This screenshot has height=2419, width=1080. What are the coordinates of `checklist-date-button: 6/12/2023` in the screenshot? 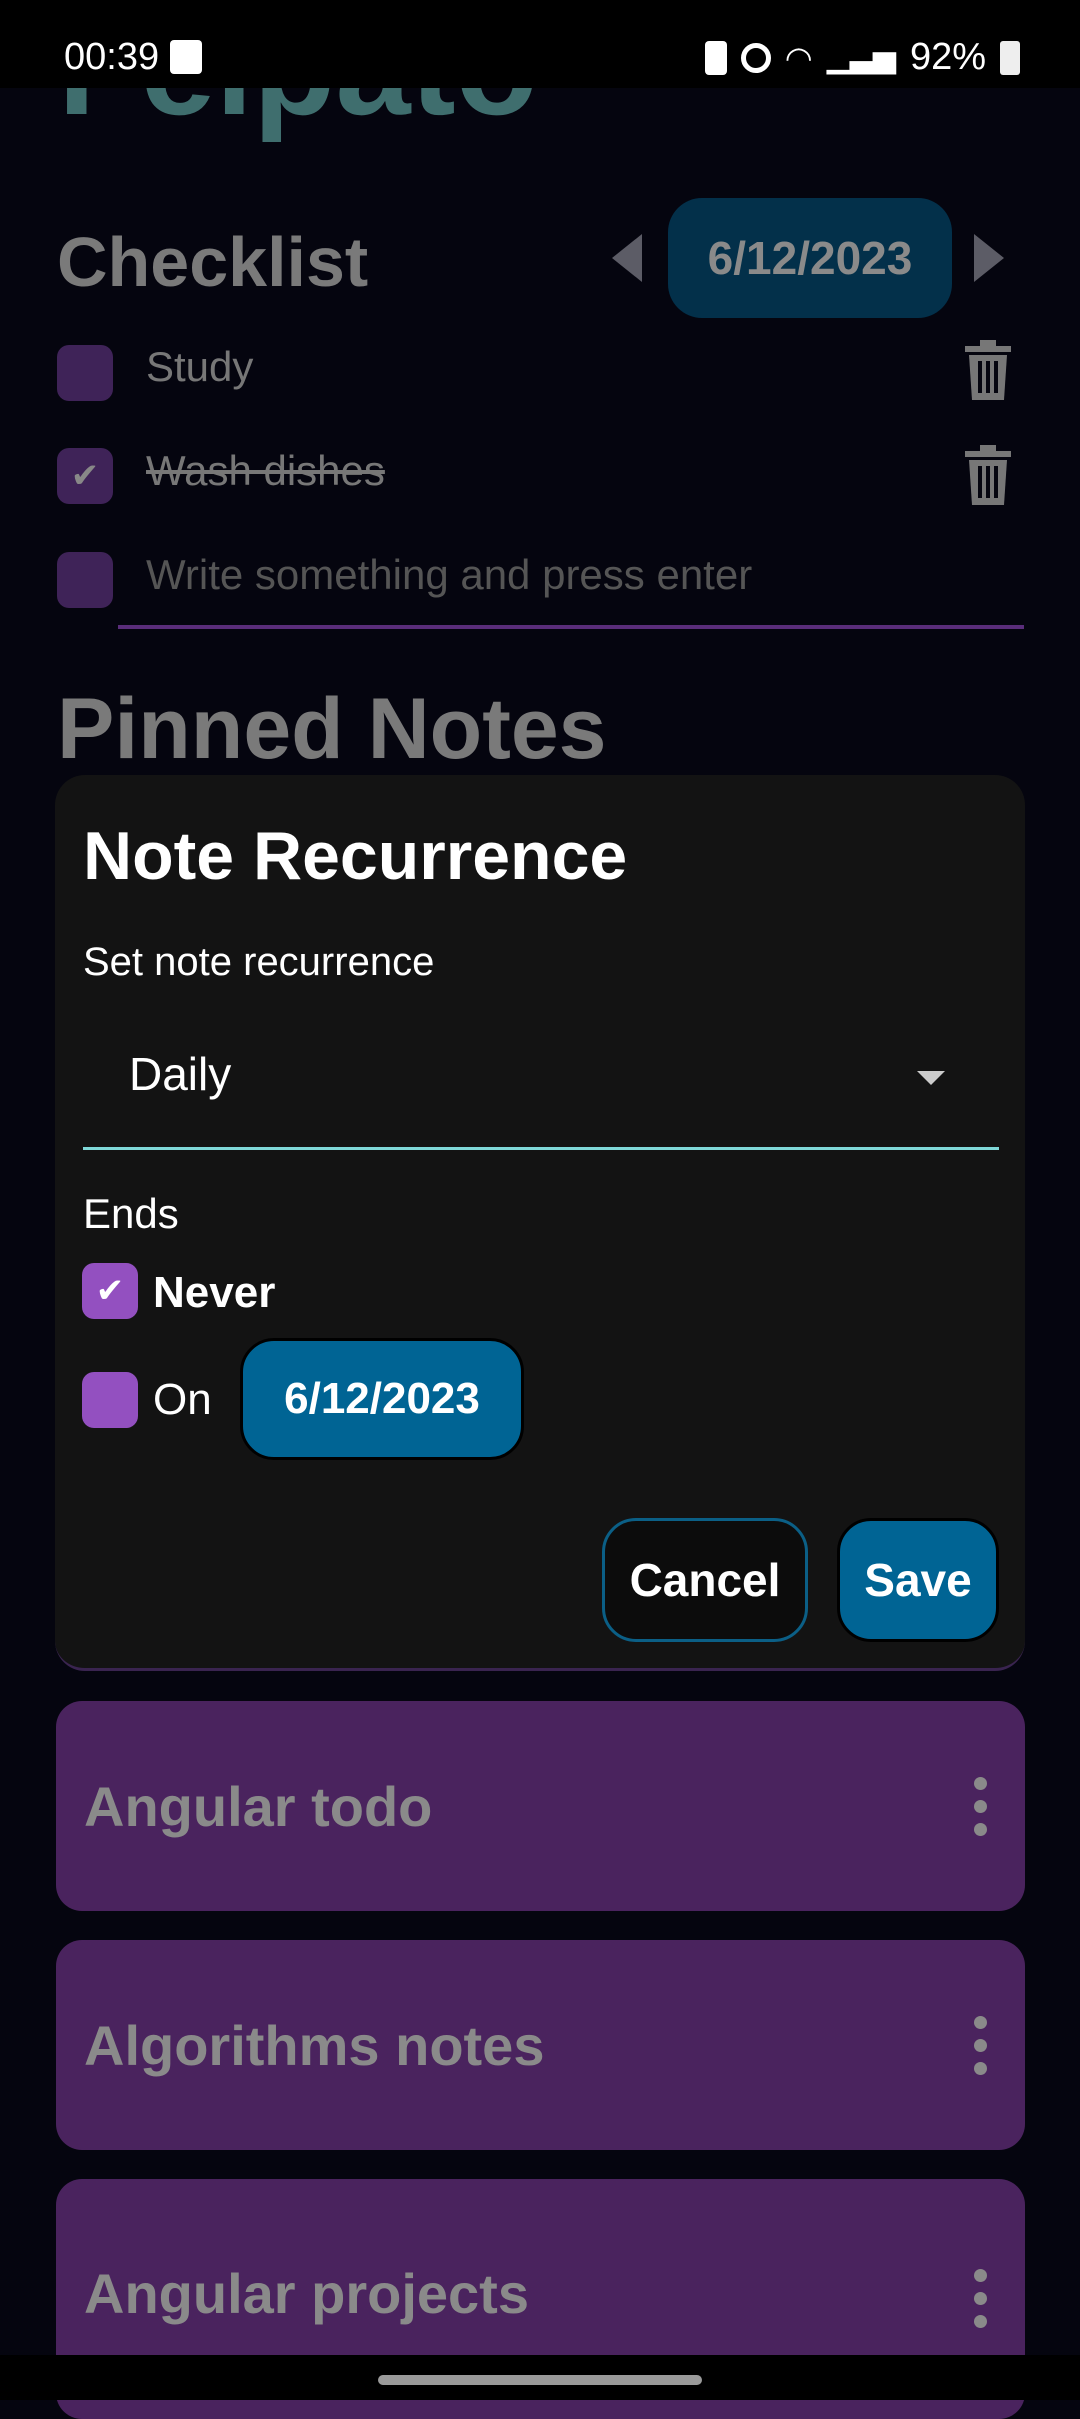 It's located at (810, 258).